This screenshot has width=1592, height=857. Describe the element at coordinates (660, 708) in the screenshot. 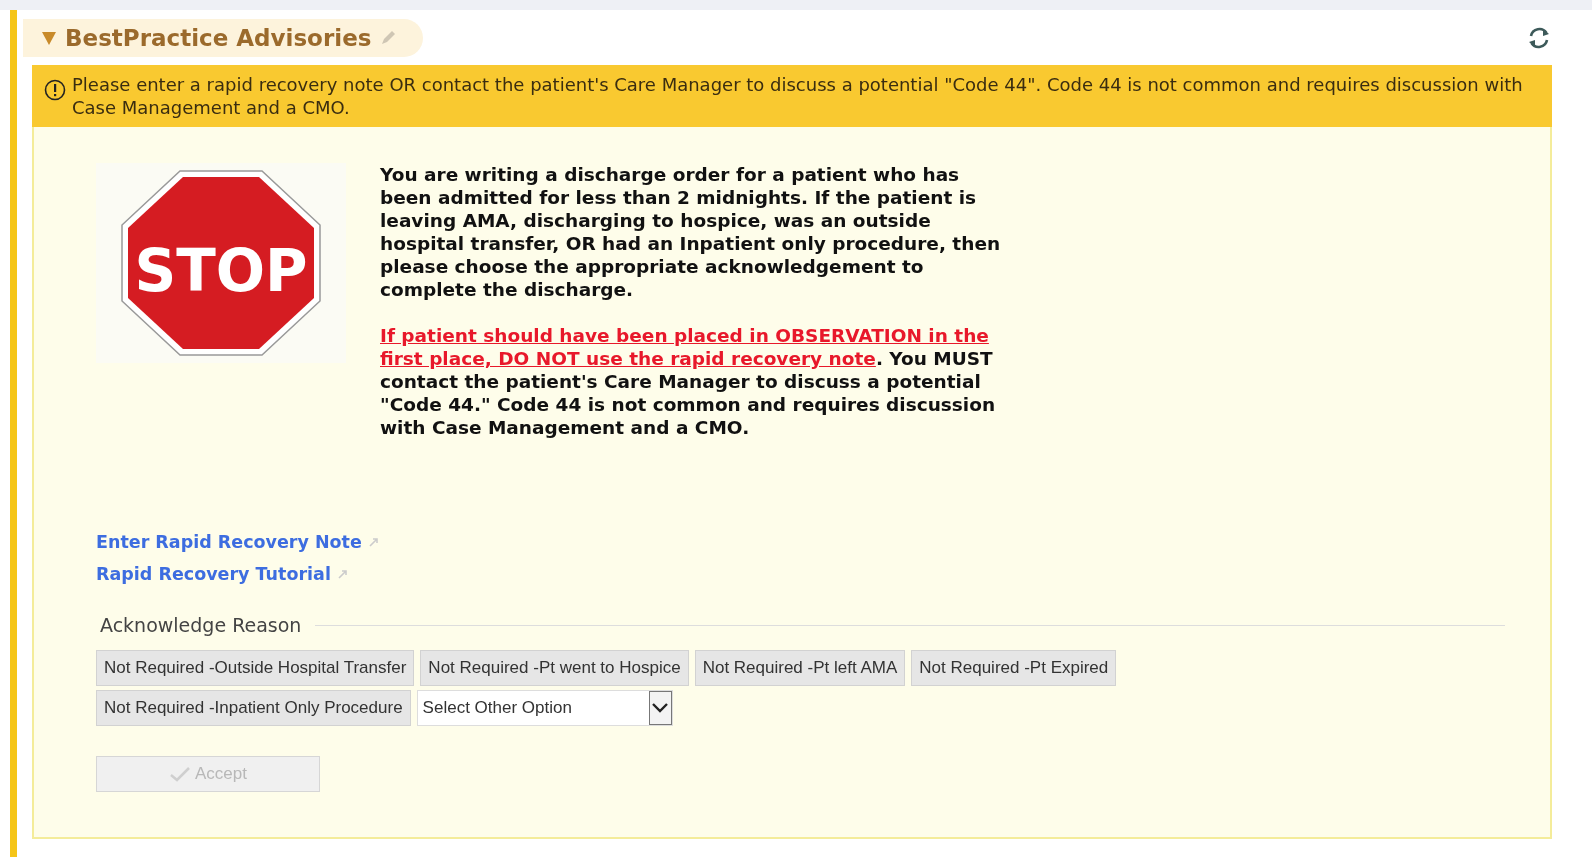

I see `chevron-down-icon` at that location.